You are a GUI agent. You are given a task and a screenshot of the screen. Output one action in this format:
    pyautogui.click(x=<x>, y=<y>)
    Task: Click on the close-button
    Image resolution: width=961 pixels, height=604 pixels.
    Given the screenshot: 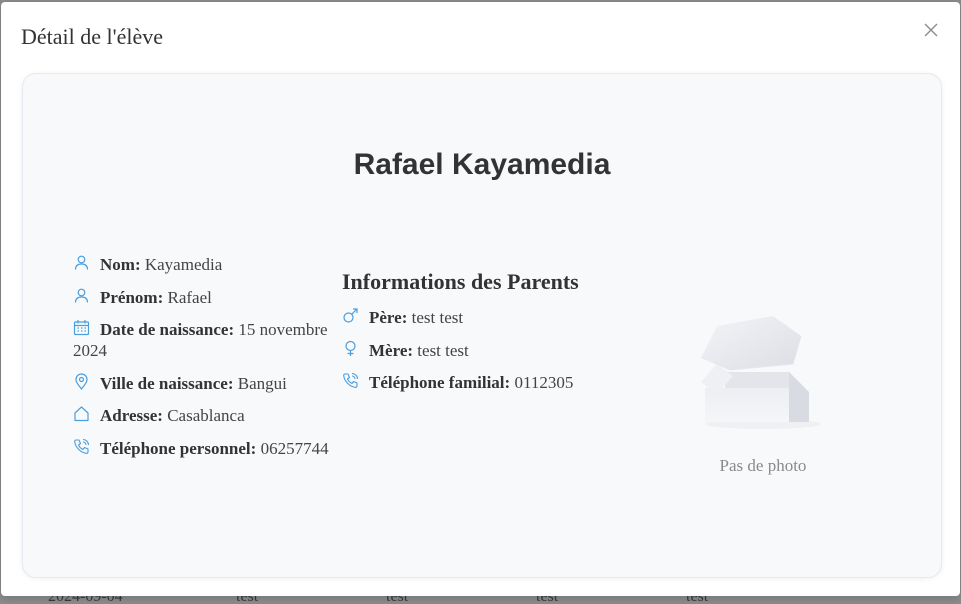 What is the action you would take?
    pyautogui.click(x=931, y=30)
    